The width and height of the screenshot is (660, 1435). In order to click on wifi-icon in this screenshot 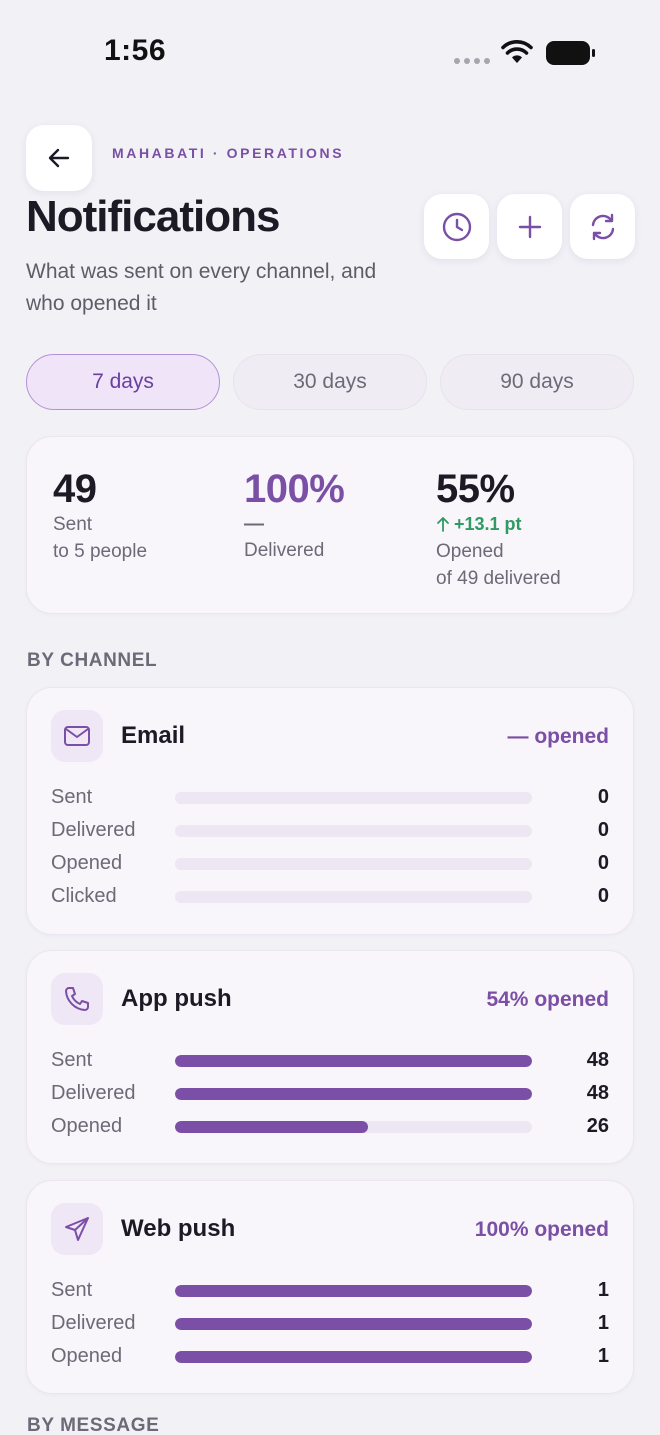, I will do `click(517, 51)`.